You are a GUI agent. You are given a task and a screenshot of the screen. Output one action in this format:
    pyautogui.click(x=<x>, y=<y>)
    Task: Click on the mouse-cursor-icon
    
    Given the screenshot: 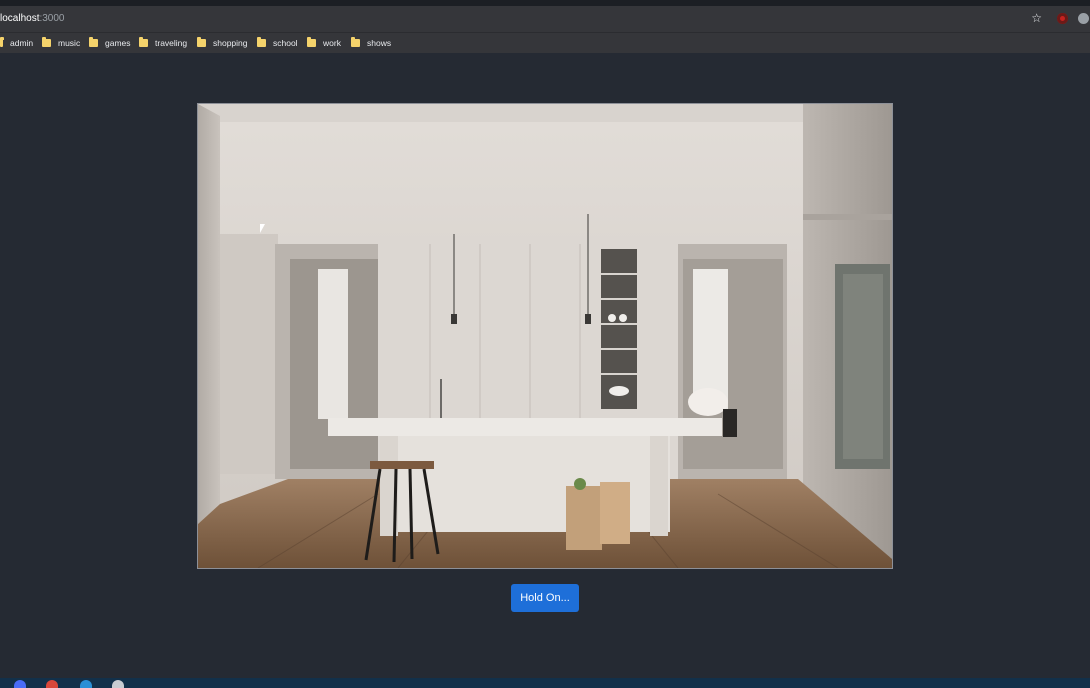 What is the action you would take?
    pyautogui.click(x=262, y=228)
    